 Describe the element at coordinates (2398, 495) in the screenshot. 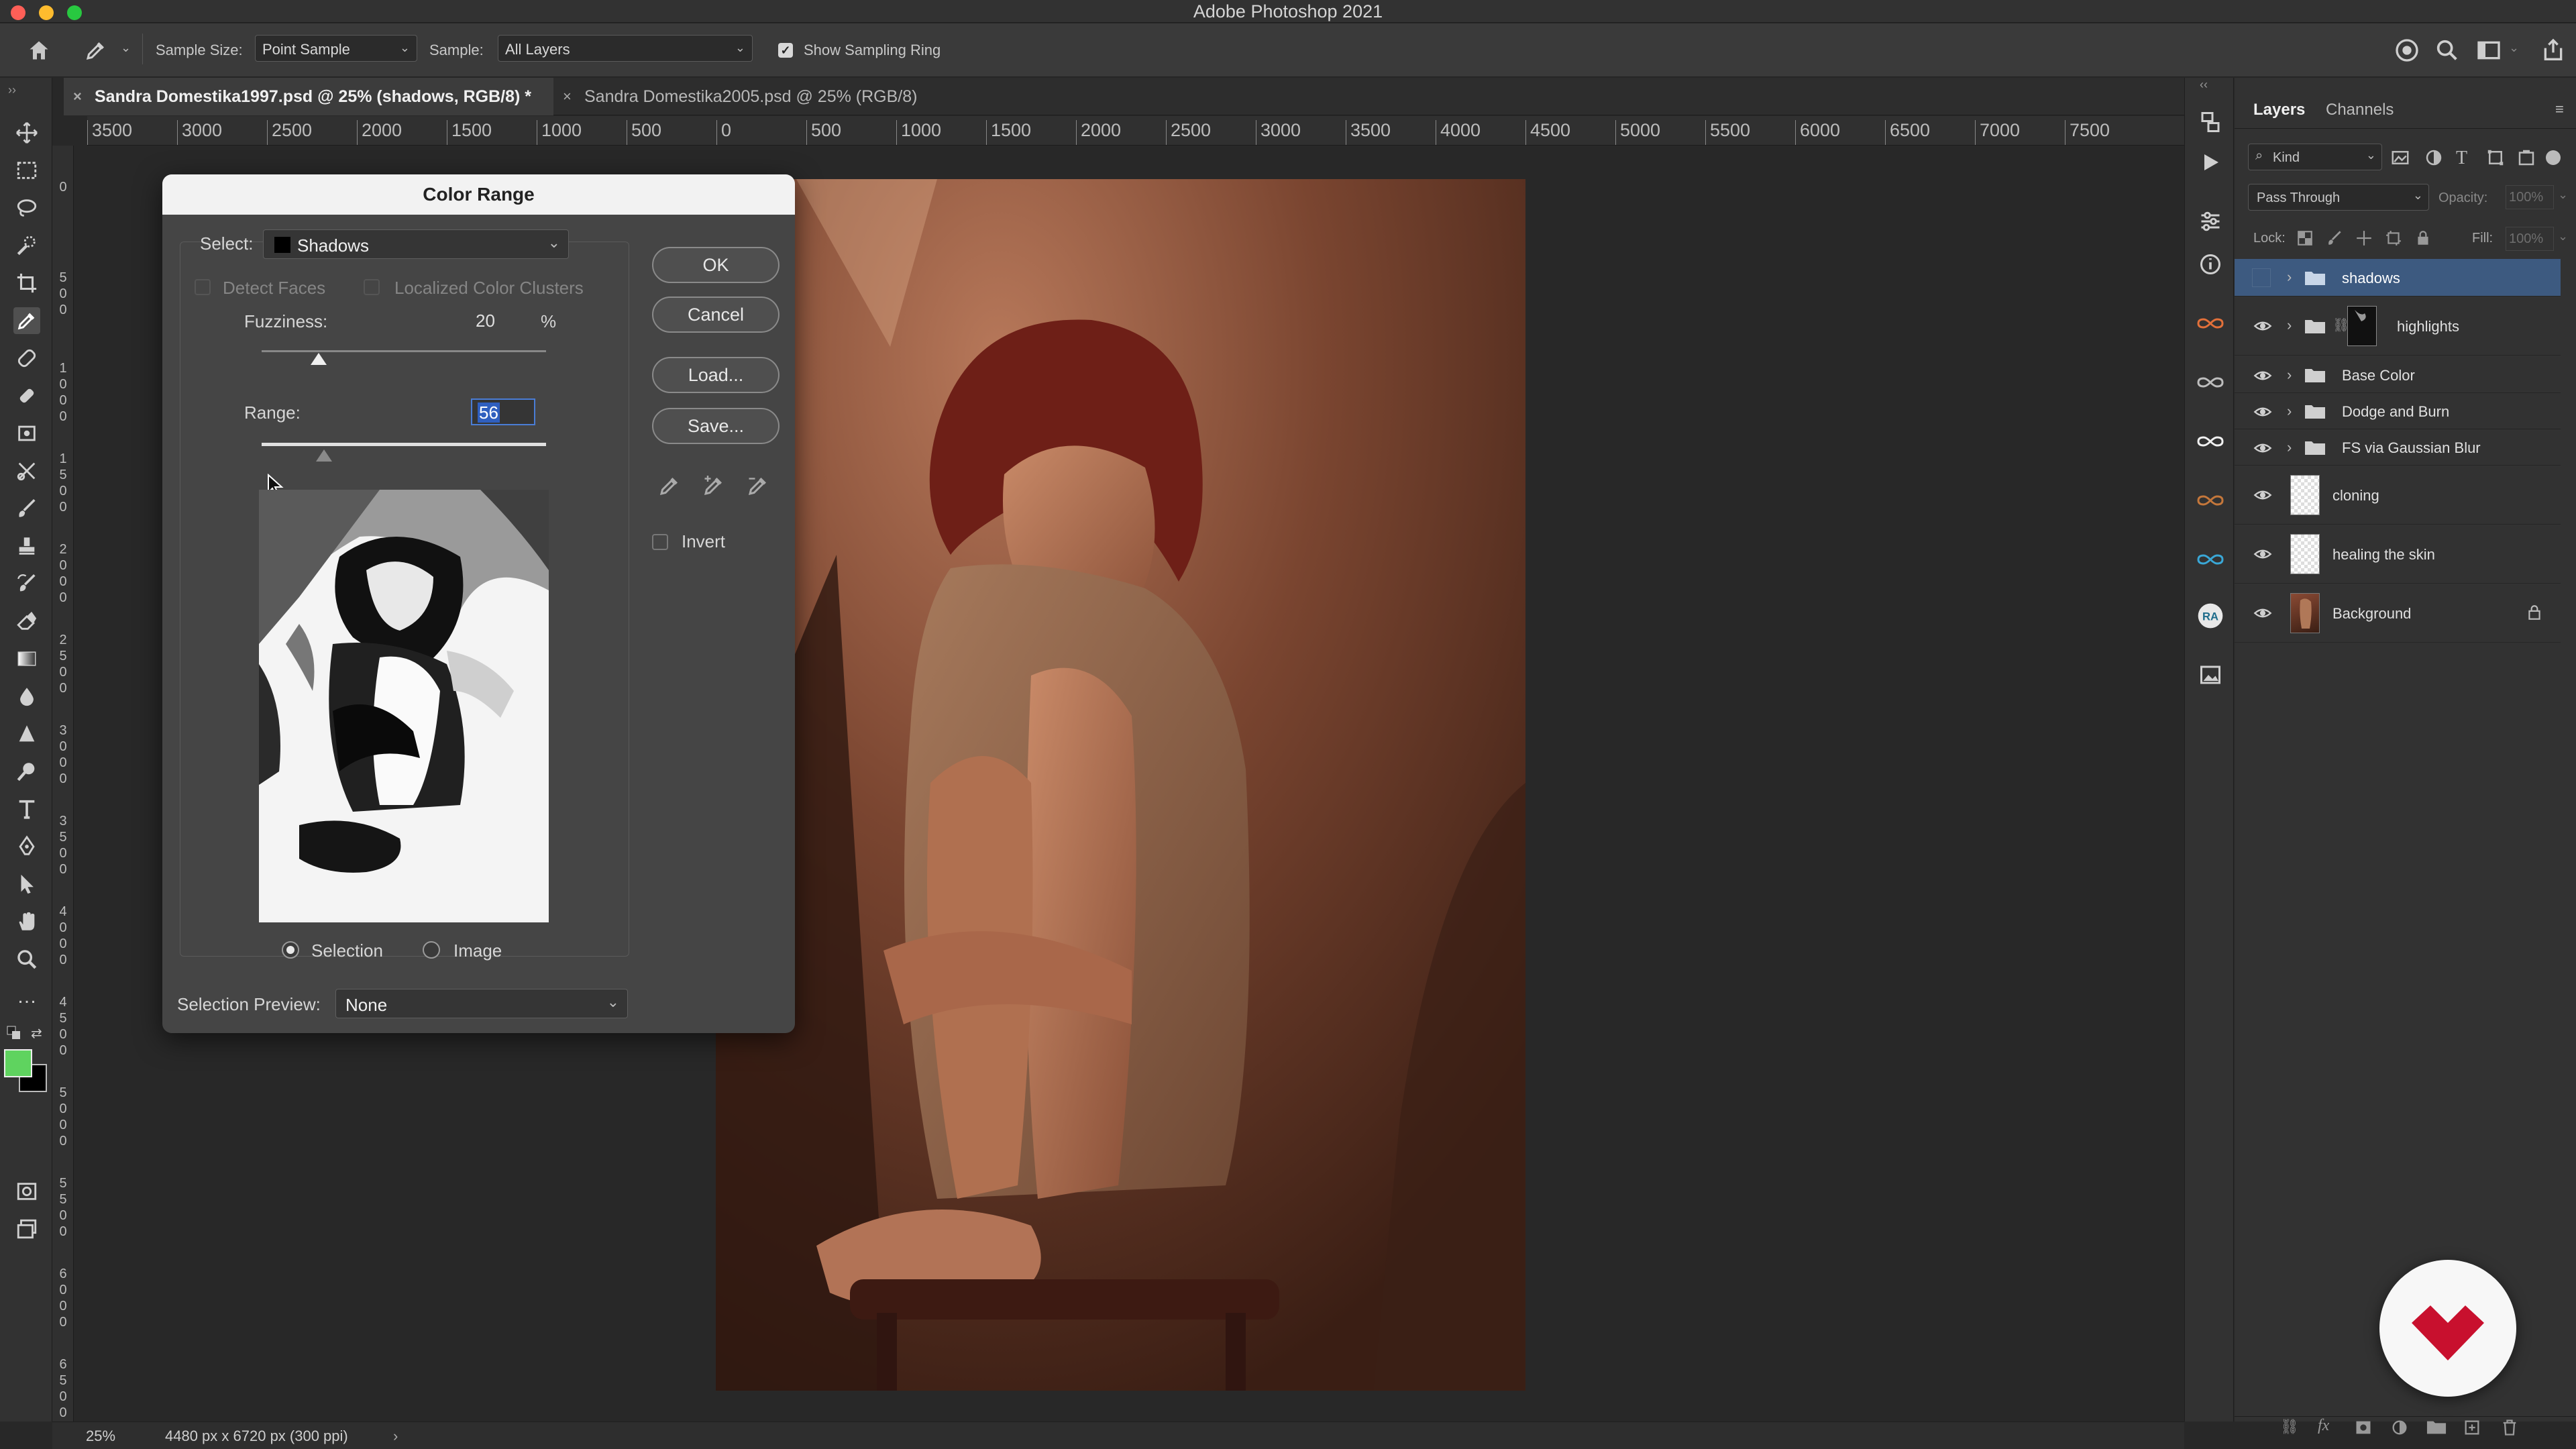

I see `layer-row-cloning: cloning` at that location.